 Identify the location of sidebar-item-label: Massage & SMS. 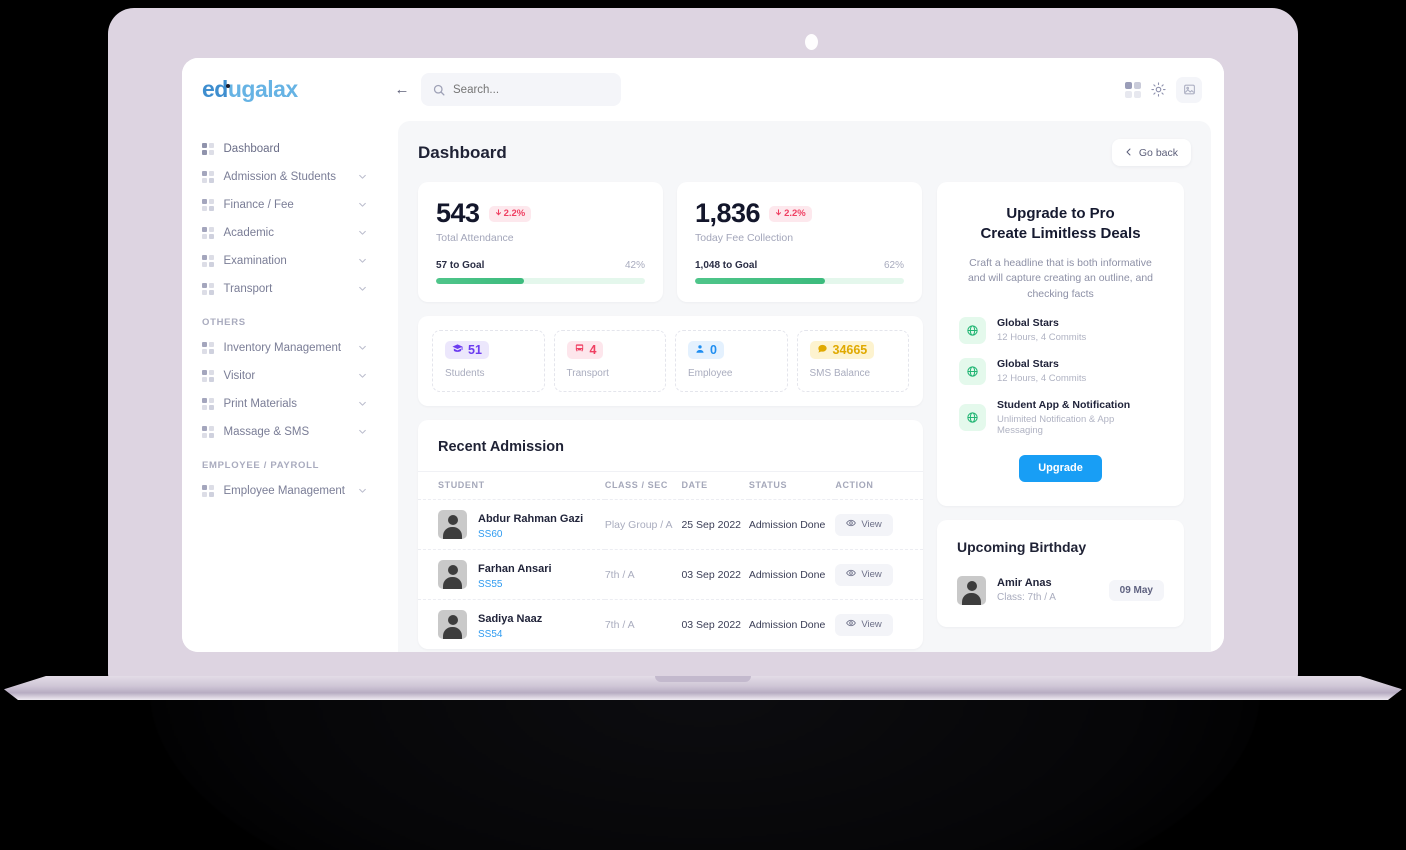
(266, 432).